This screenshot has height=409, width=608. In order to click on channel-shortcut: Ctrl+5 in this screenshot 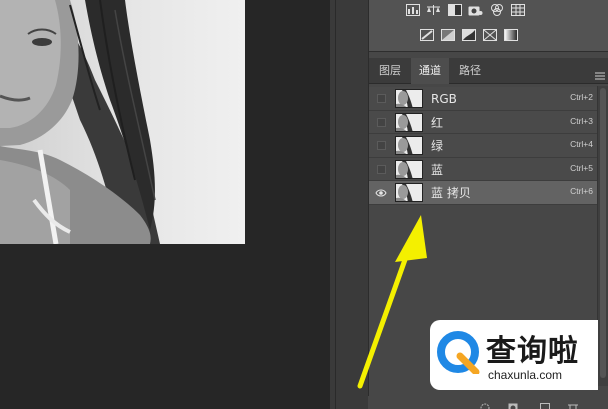, I will do `click(581, 167)`.